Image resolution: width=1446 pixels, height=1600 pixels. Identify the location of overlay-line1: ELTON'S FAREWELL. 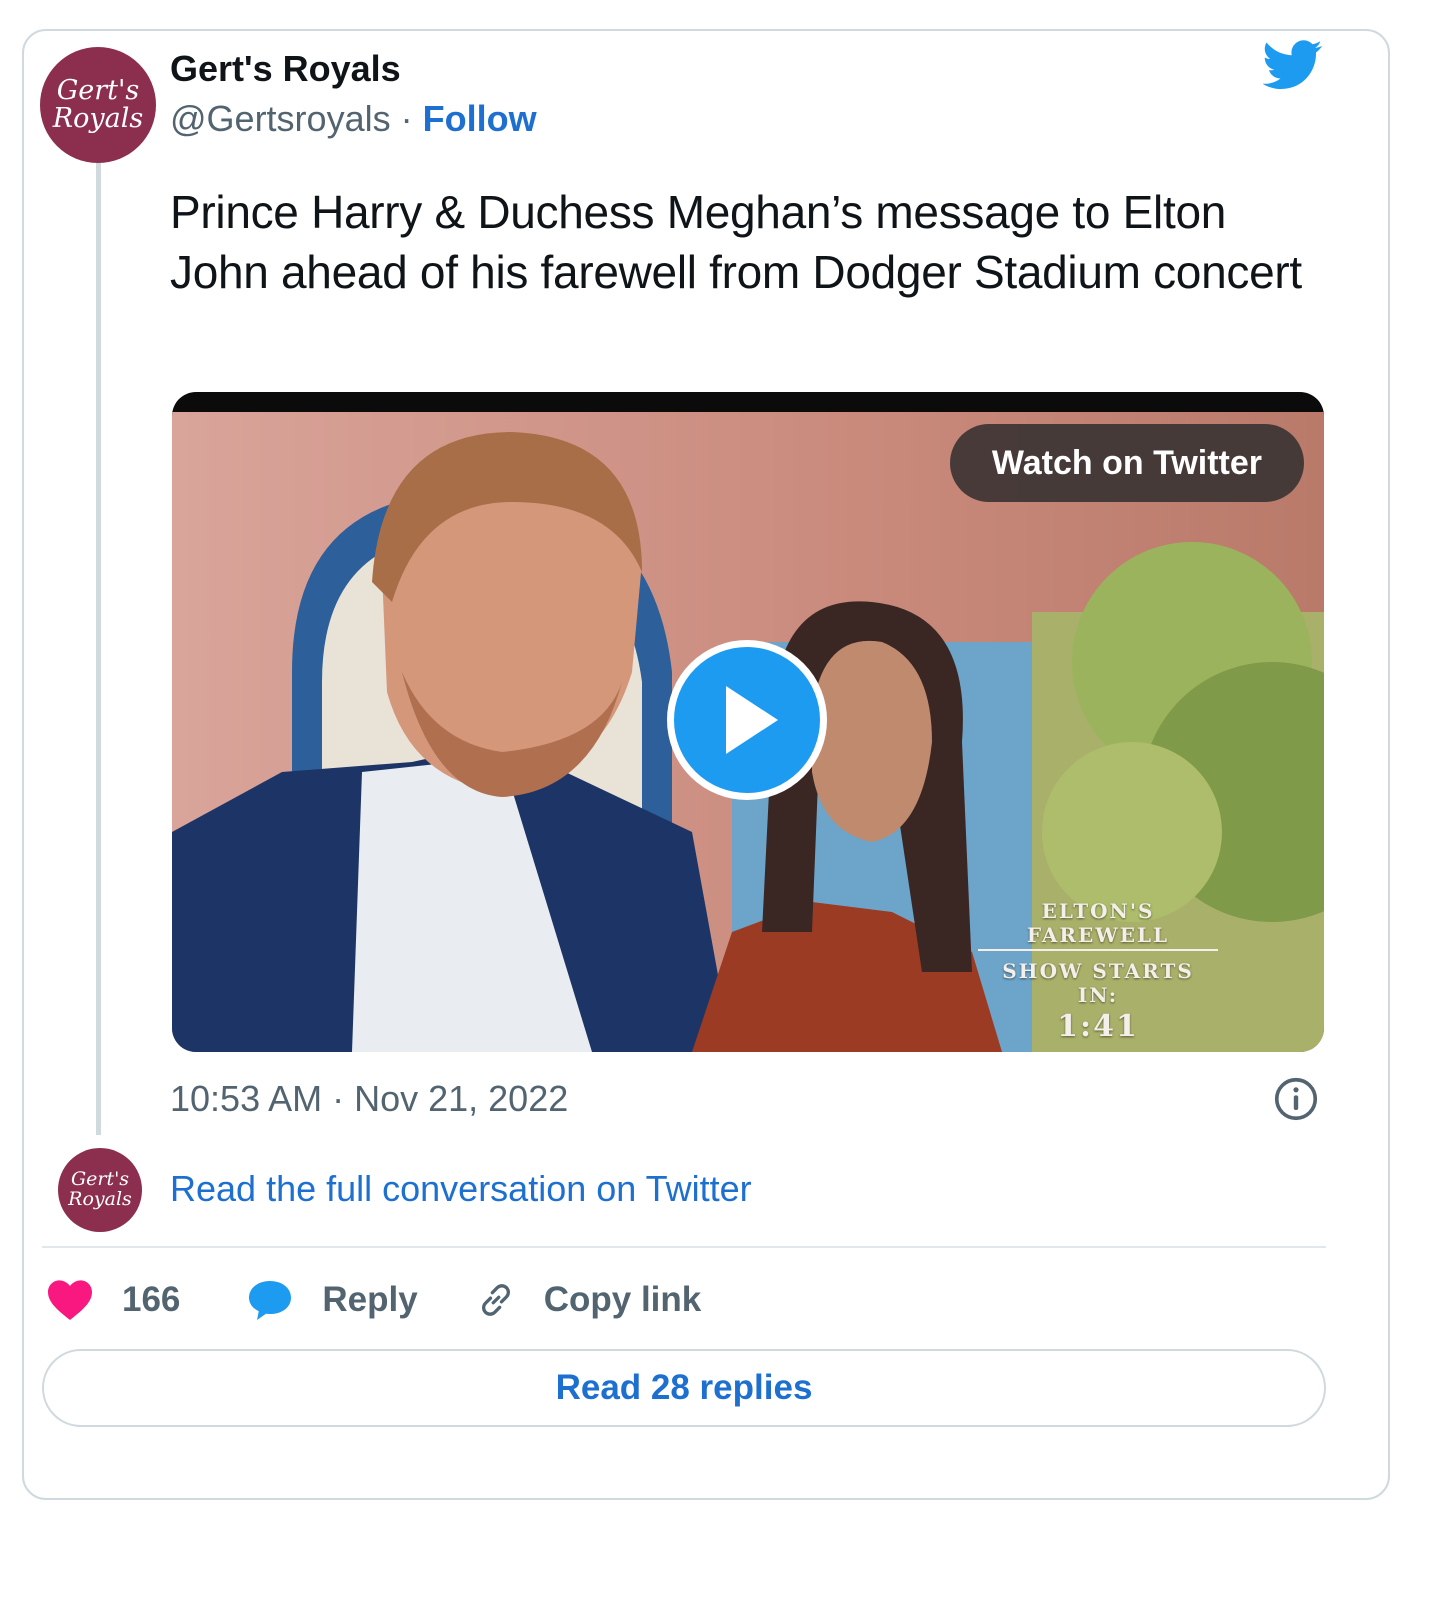
(1098, 925).